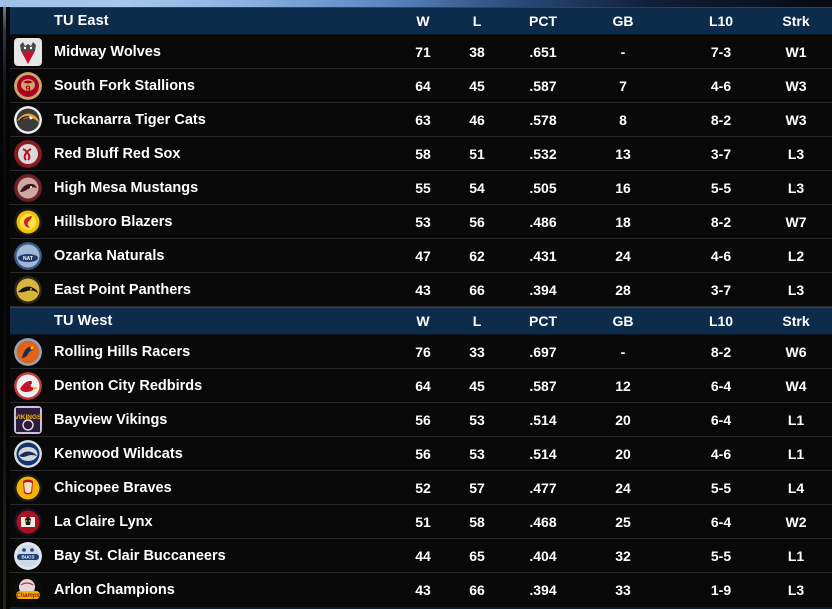 The width and height of the screenshot is (832, 609). Describe the element at coordinates (421, 352) in the screenshot. I see `table-row: Rolling Hills Racers 76 33 .697 - 8-2 W6` at that location.